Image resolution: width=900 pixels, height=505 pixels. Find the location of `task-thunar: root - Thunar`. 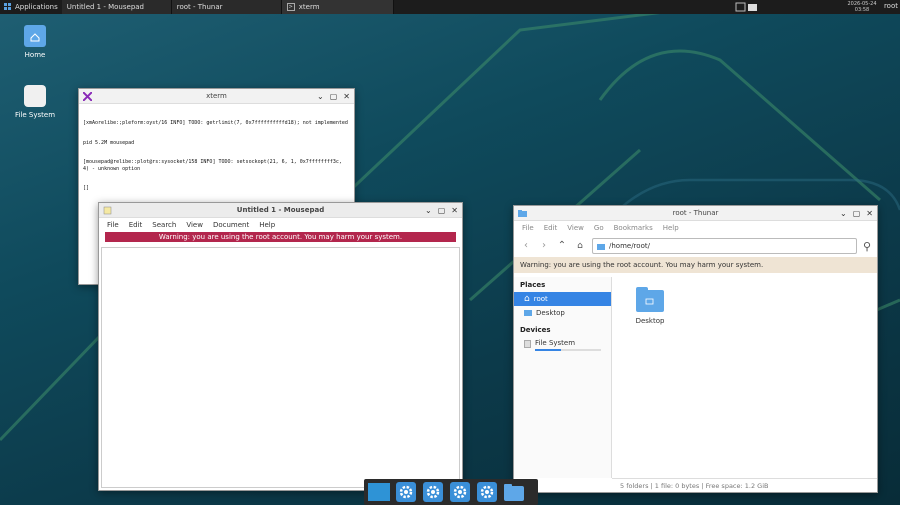

task-thunar: root - Thunar is located at coordinates (226, 7).